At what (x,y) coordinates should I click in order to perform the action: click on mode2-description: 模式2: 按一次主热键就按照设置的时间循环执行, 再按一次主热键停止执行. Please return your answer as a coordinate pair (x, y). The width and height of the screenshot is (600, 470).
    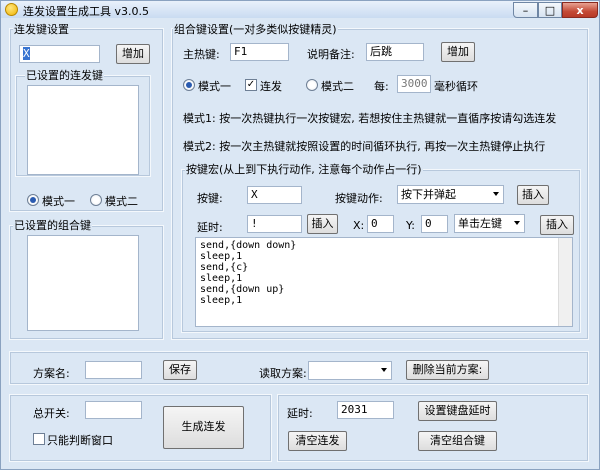
    Looking at the image, I should click on (364, 146).